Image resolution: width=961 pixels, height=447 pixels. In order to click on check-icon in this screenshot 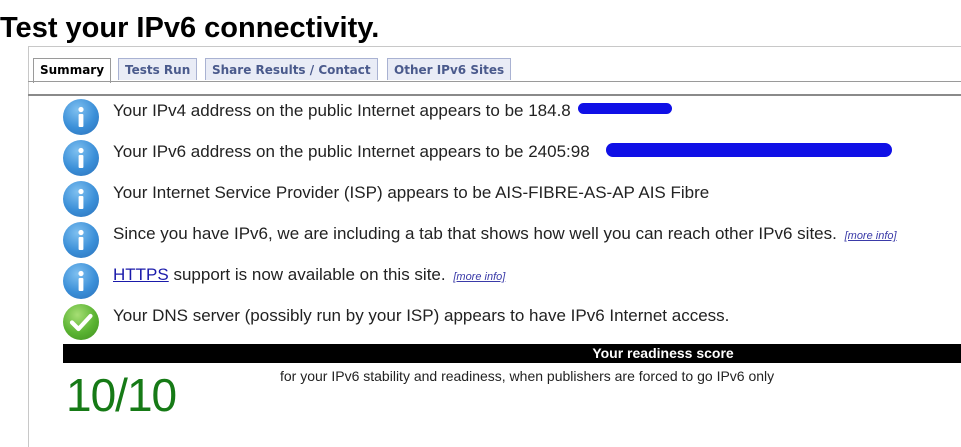, I will do `click(81, 322)`.